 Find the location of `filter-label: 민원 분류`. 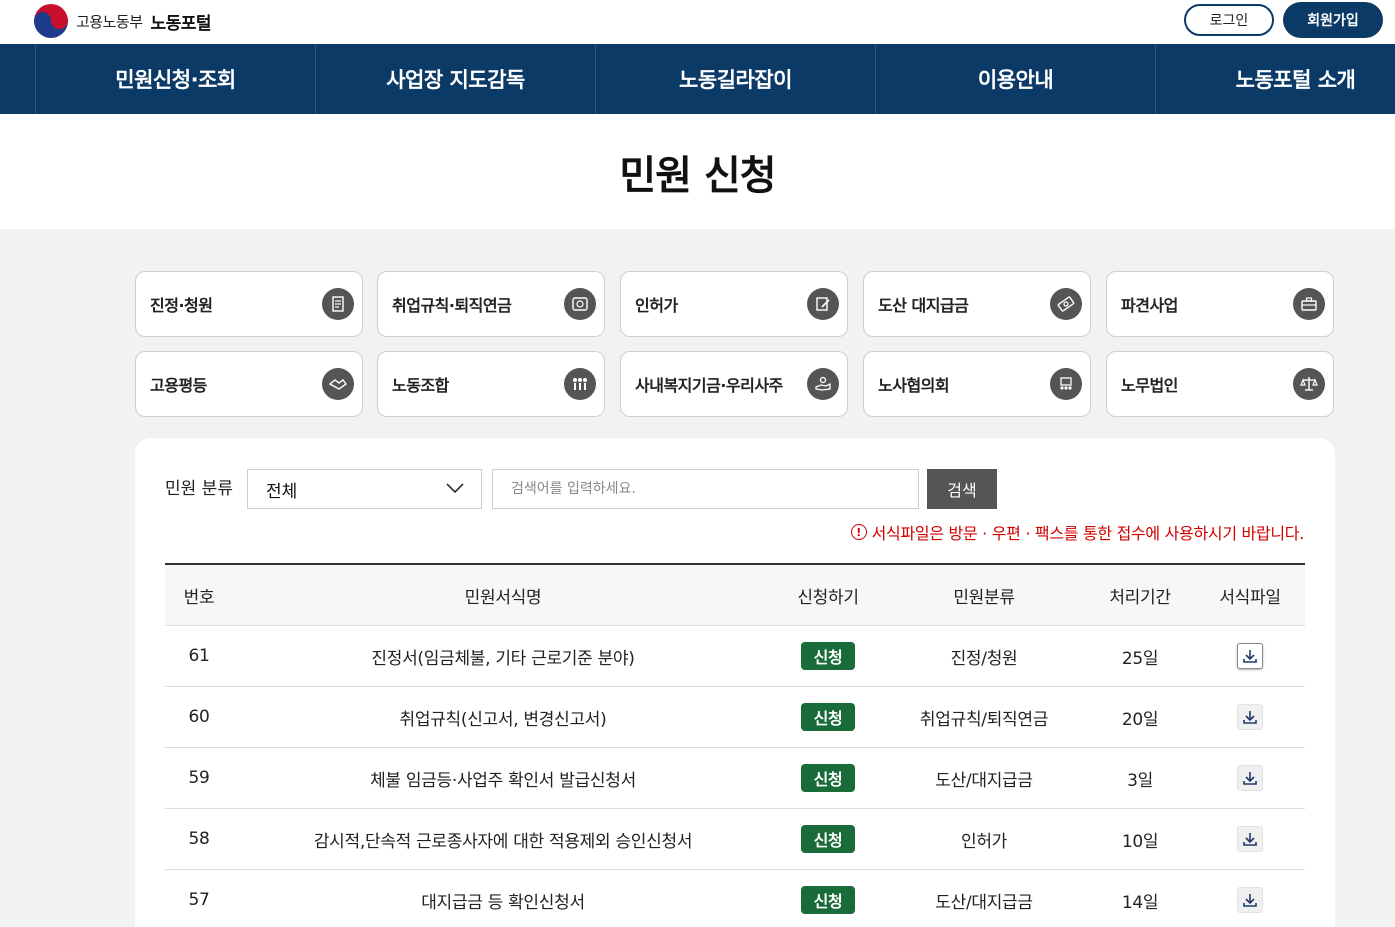

filter-label: 민원 분류 is located at coordinates (199, 489).